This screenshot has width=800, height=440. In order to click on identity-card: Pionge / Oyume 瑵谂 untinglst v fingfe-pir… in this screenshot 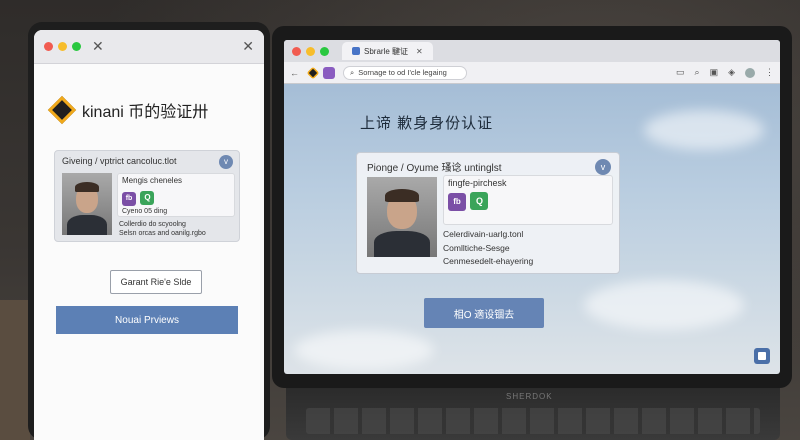, I will do `click(488, 213)`.